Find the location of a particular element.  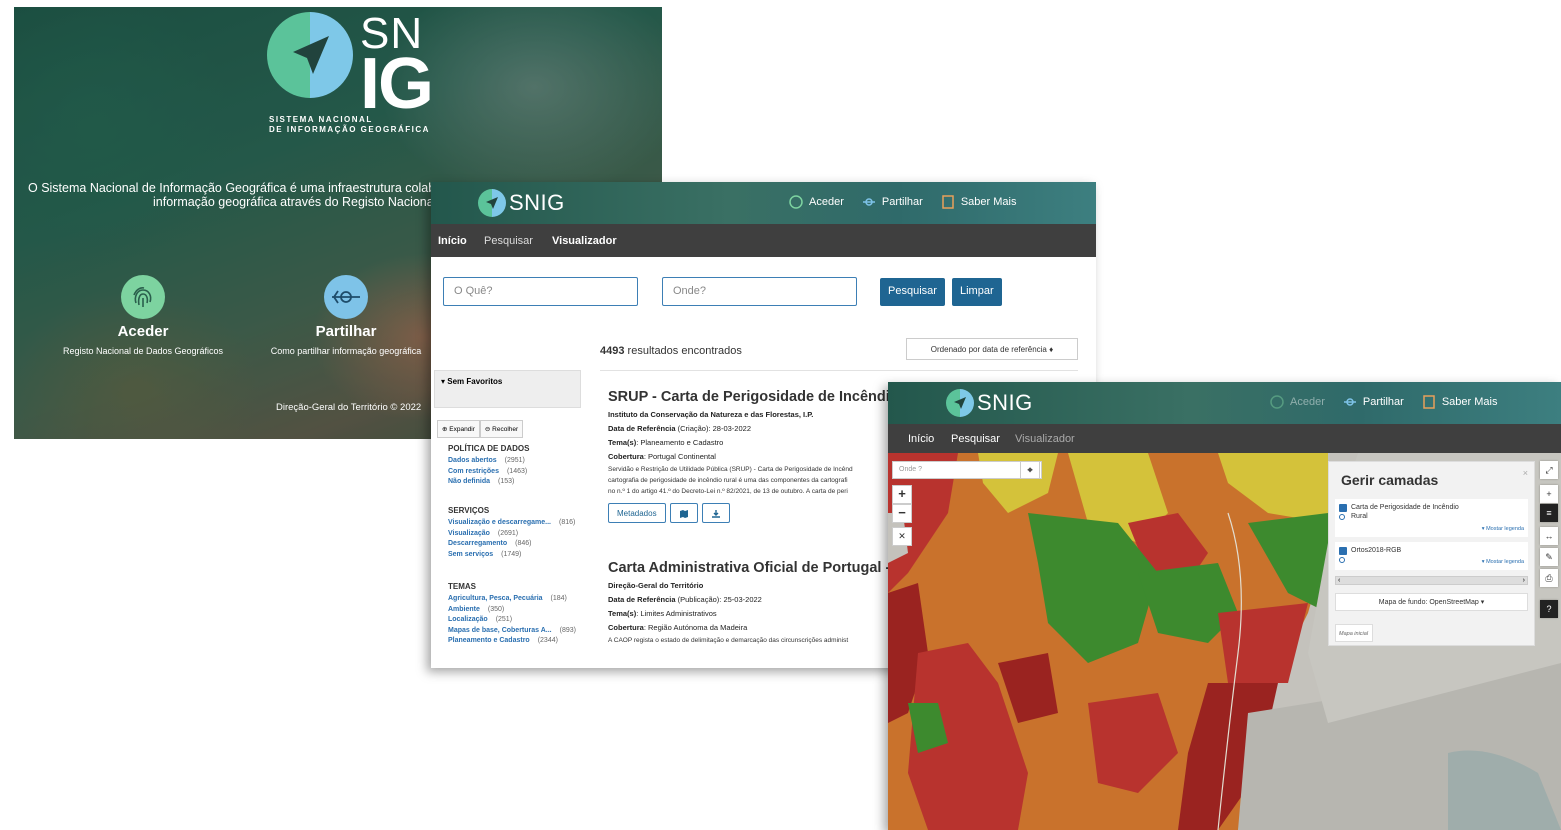

download-button is located at coordinates (715, 513).